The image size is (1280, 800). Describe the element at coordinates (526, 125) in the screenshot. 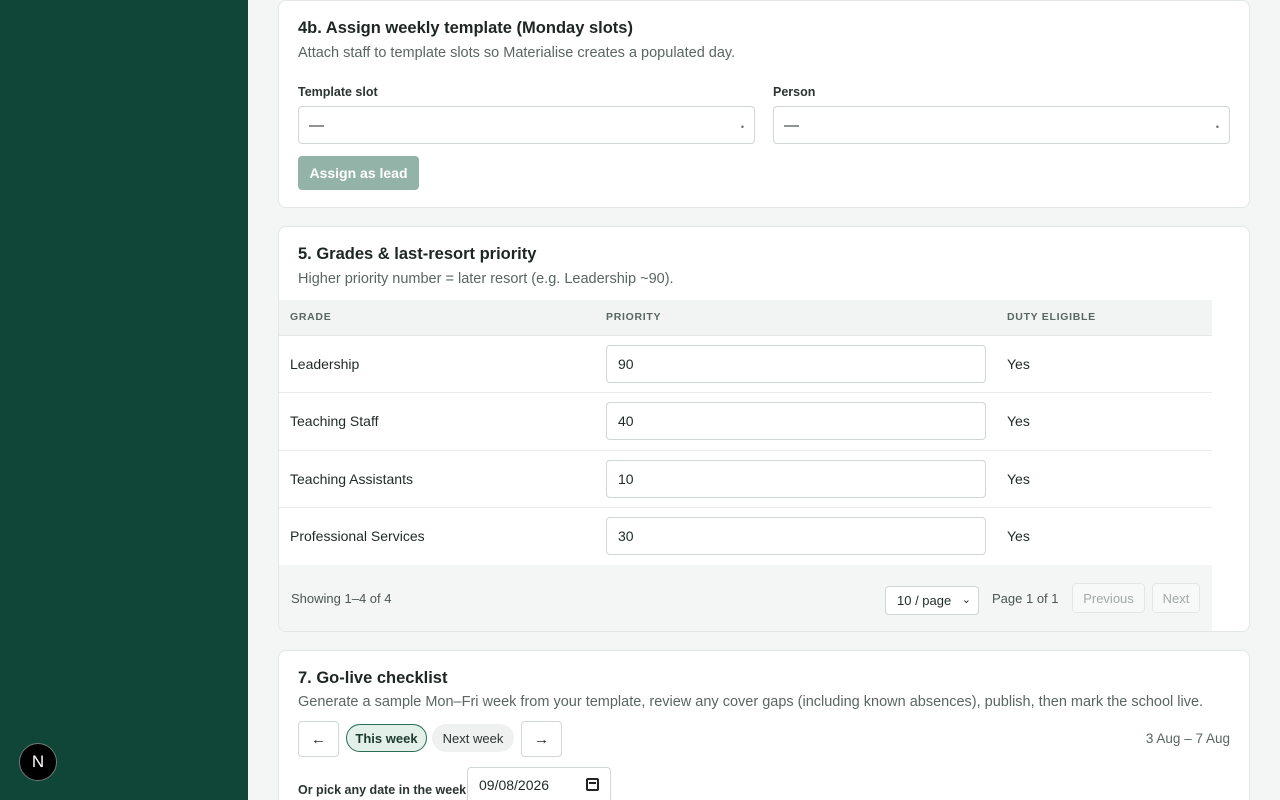

I see `template-slot-select: — •` at that location.